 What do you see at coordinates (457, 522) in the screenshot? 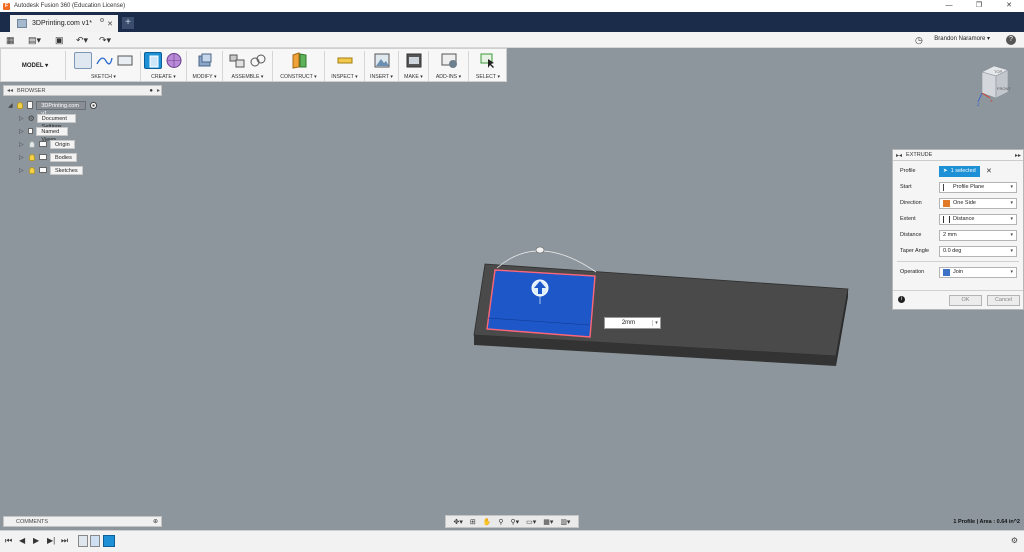
I see `orbit-constrained-icon: ✥▾` at bounding box center [457, 522].